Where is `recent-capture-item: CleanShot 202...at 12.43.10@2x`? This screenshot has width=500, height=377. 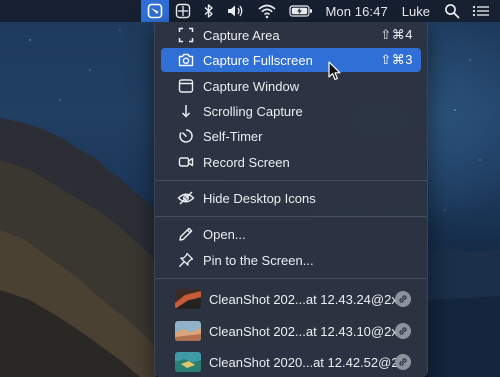
recent-capture-item: CleanShot 202...at 12.43.10@2x is located at coordinates (291, 331).